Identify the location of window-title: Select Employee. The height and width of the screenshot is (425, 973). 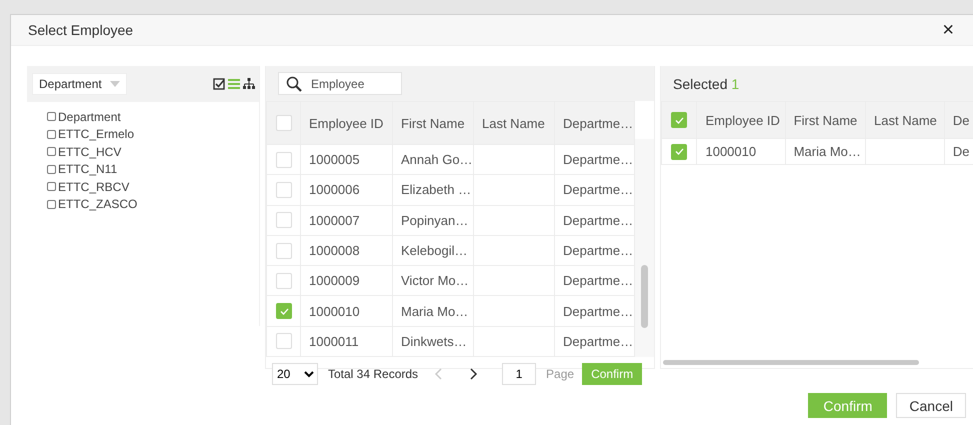
(81, 30).